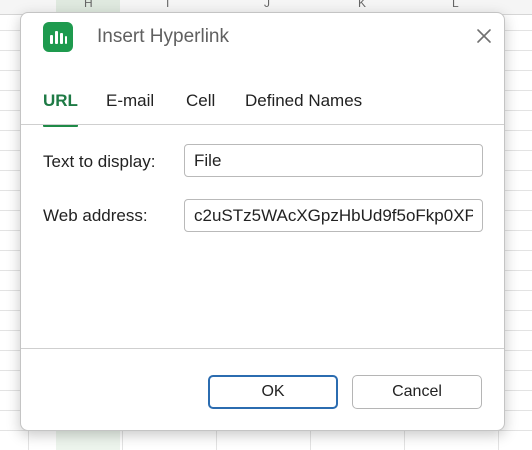  Describe the element at coordinates (262, 348) in the screenshot. I see `footer-divider` at that location.